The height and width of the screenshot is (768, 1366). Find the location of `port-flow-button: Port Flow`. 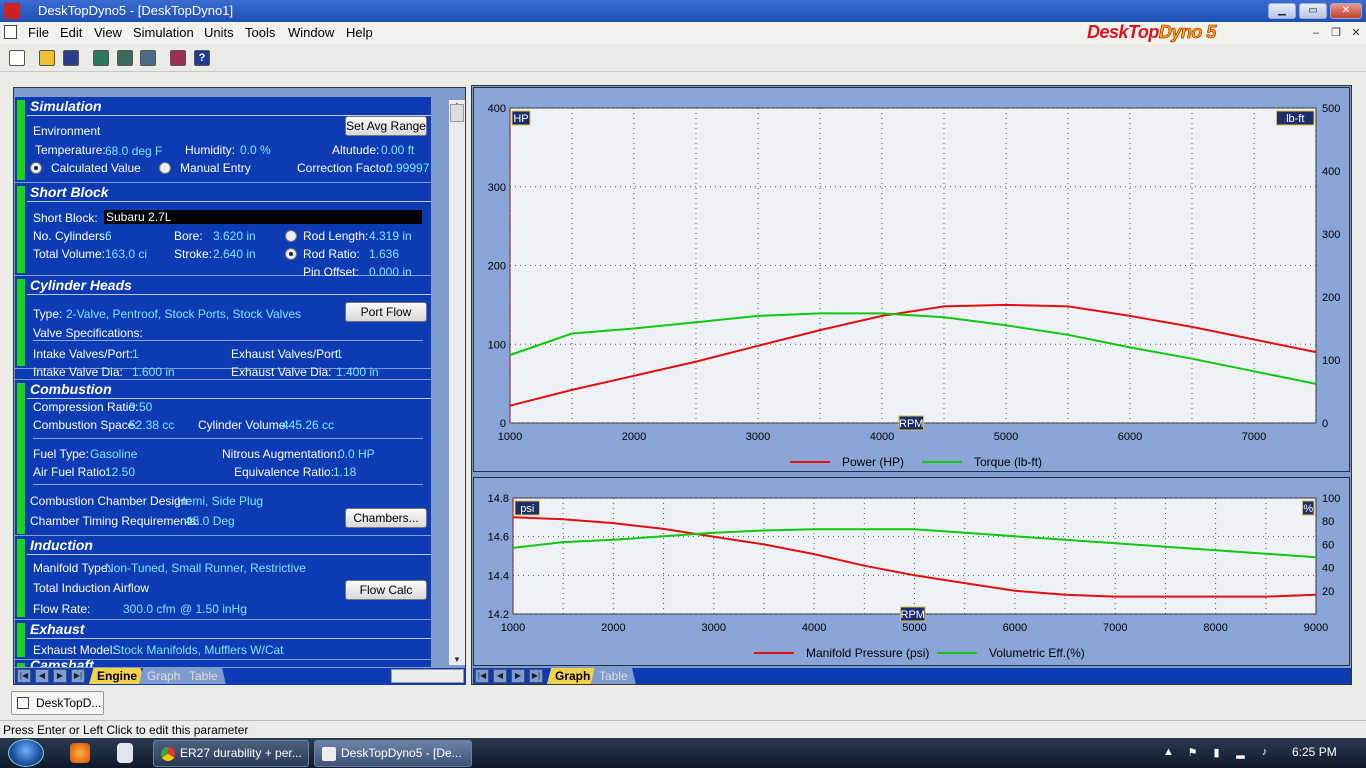

port-flow-button: Port Flow is located at coordinates (386, 312).